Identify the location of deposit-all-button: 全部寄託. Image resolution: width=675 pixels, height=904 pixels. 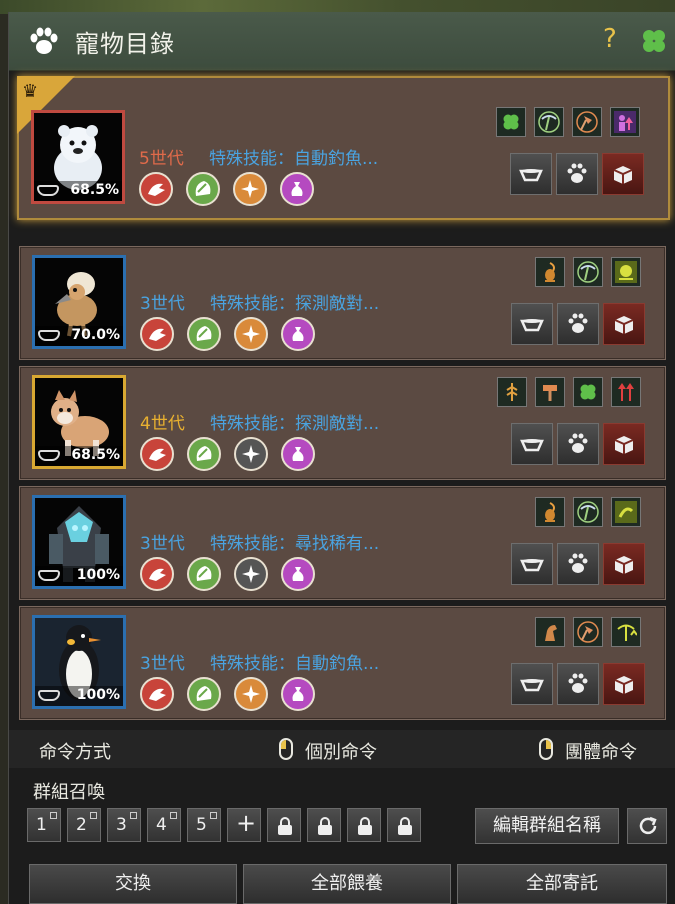
(562, 884).